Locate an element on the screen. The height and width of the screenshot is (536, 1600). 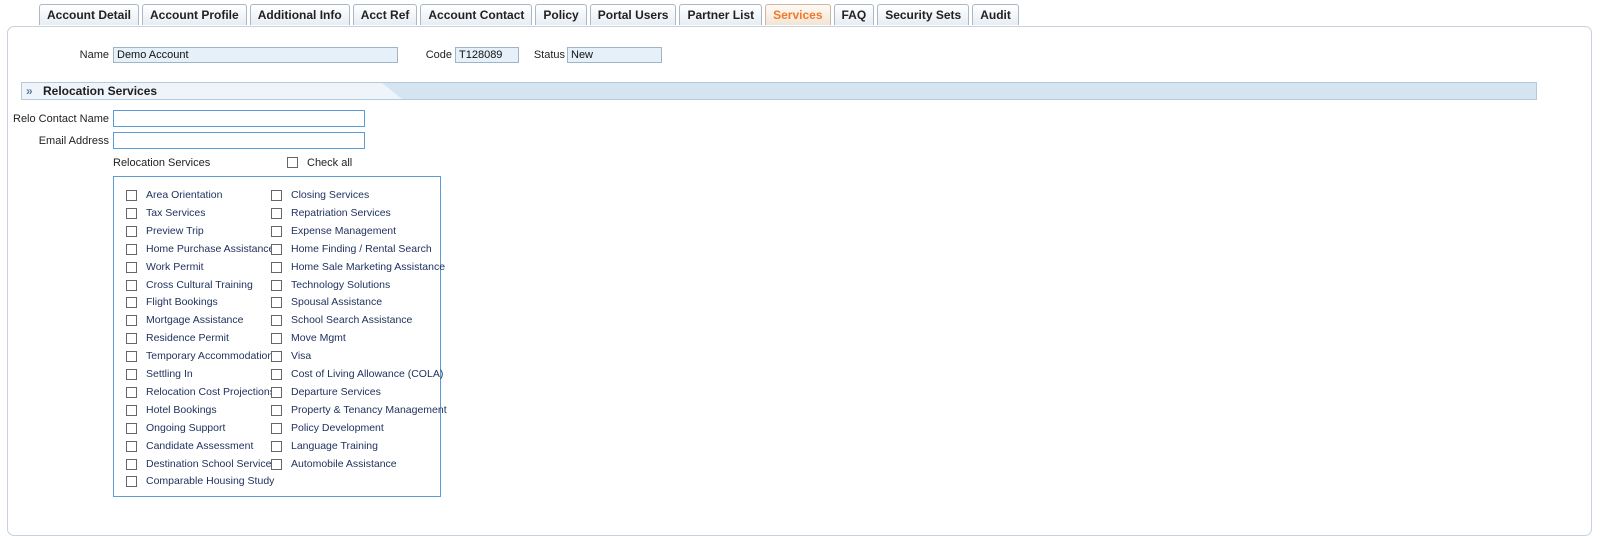
service-label: Spousal Assistance is located at coordinates (337, 302).